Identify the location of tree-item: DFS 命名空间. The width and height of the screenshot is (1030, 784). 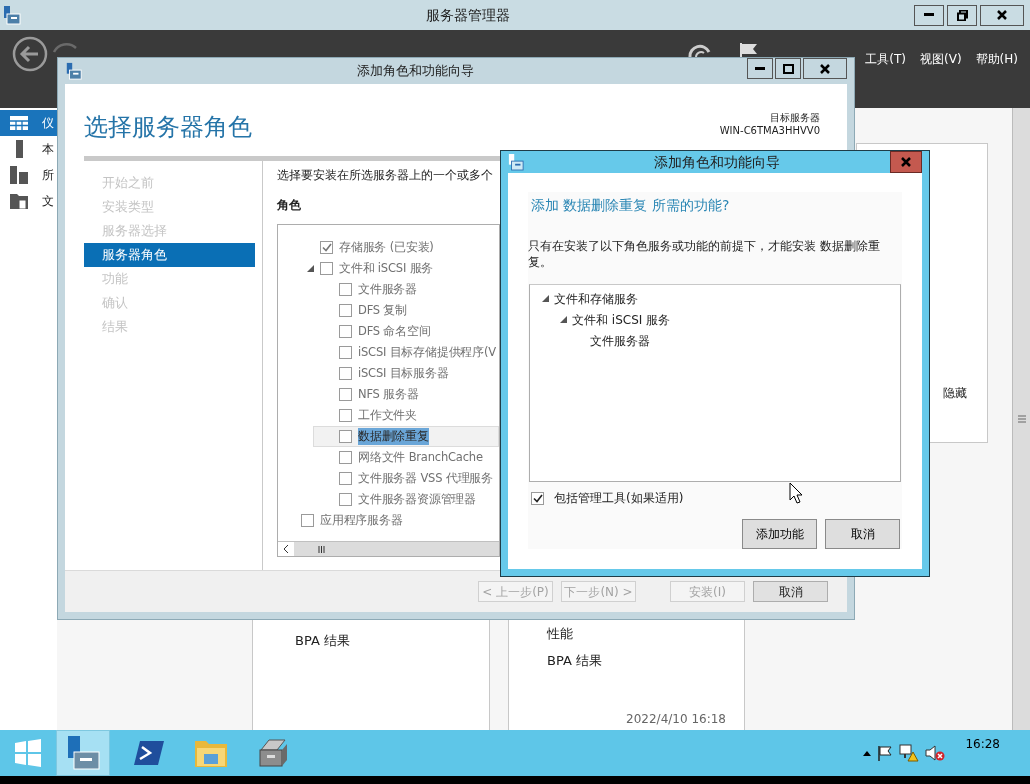
(388, 331).